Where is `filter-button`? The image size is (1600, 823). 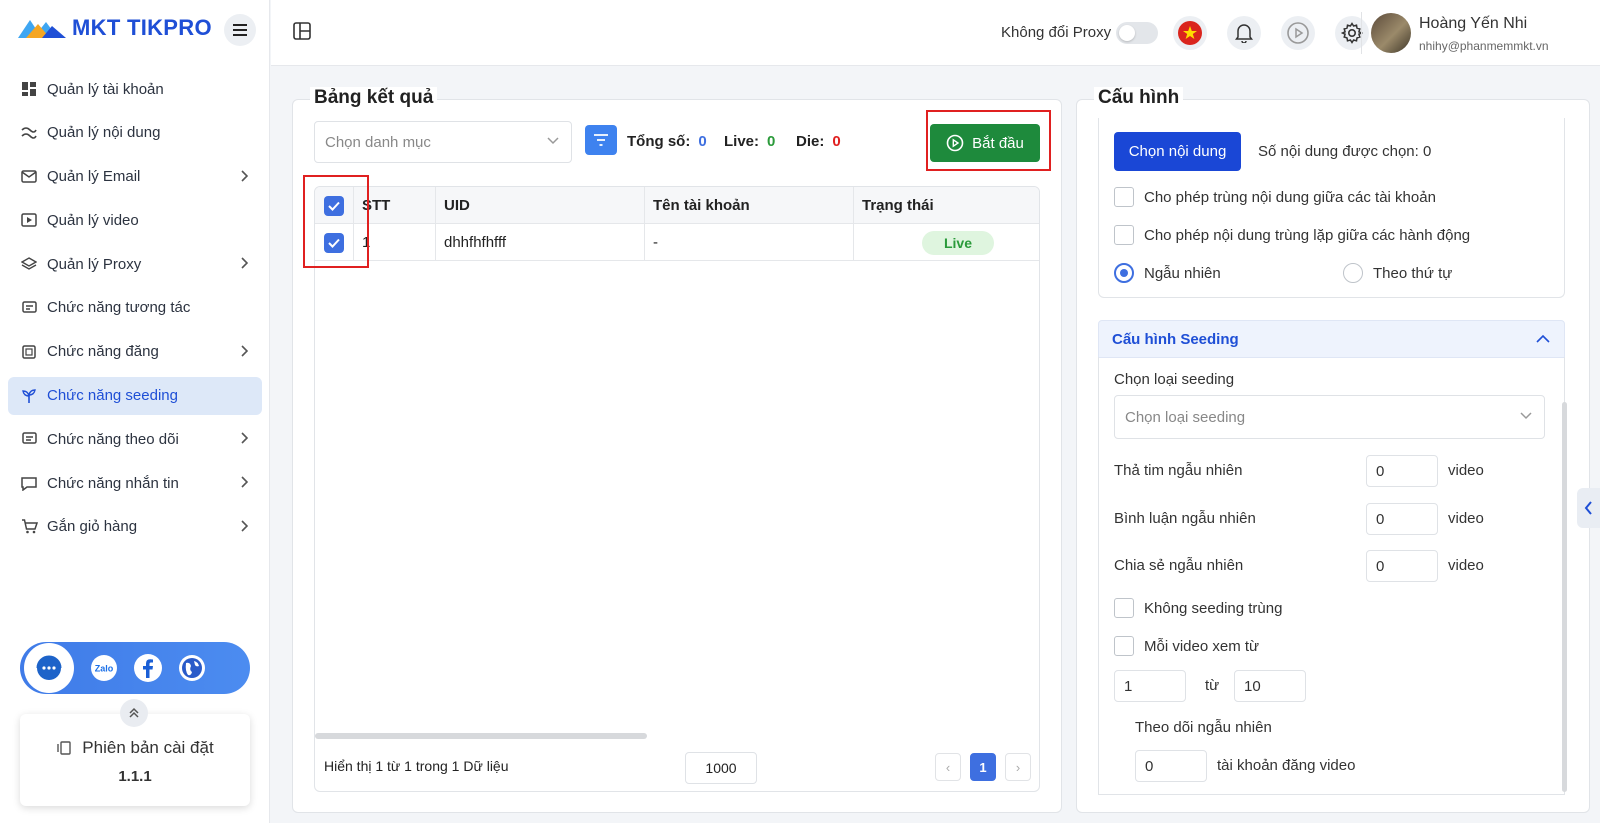
filter-button is located at coordinates (601, 140).